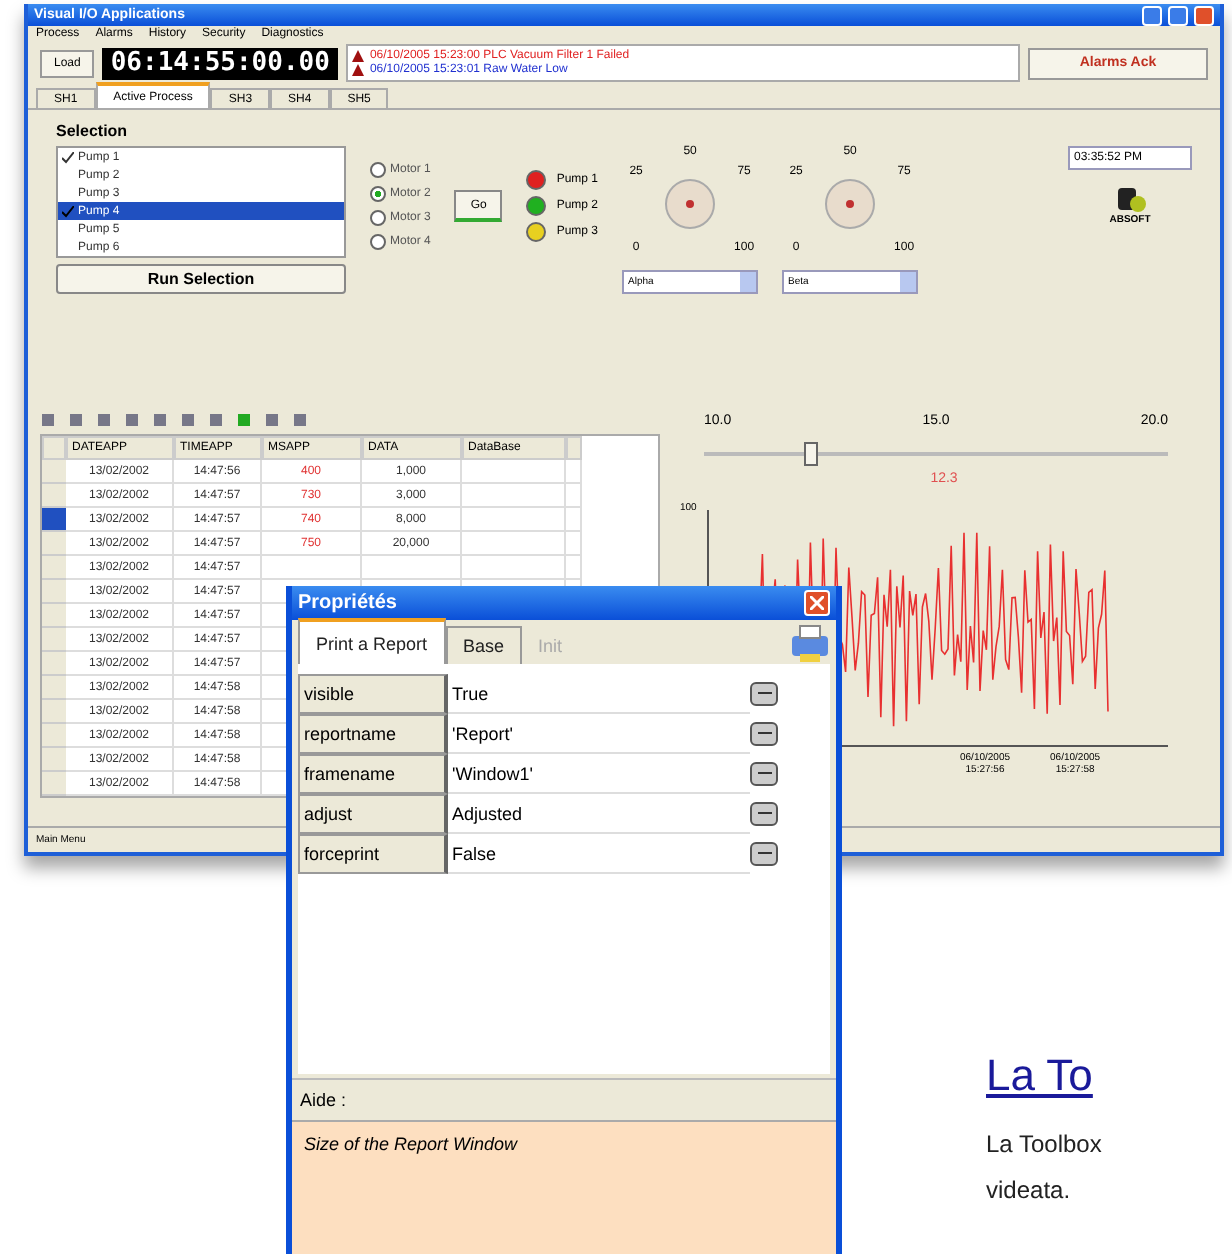 The image size is (1232, 1254). Describe the element at coordinates (811, 454) in the screenshot. I see `slider-thumb` at that location.